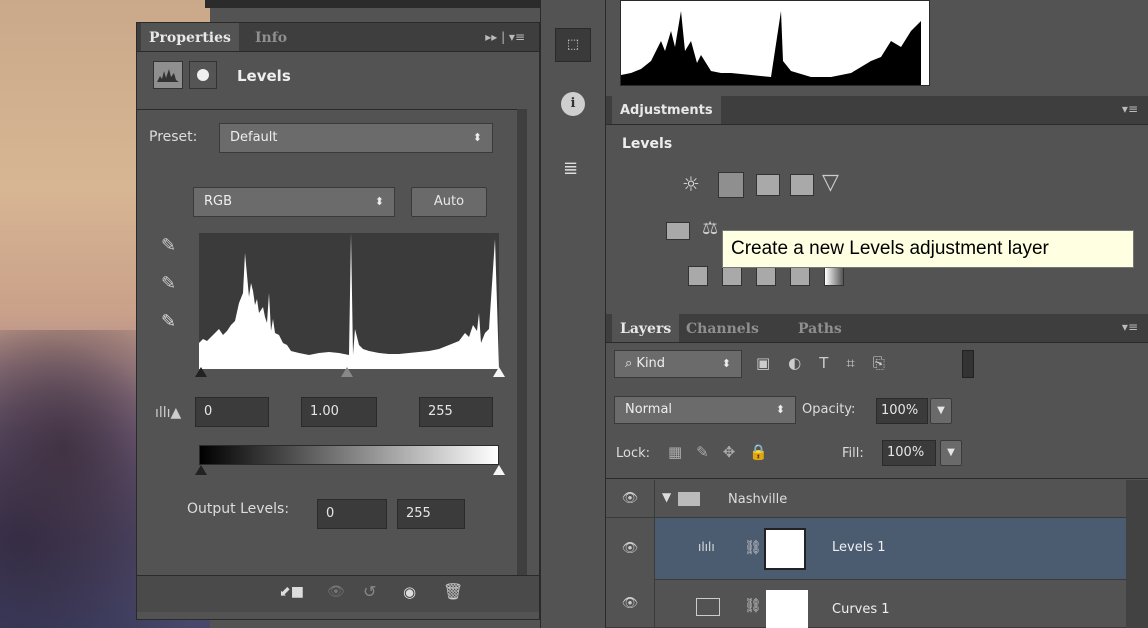 The height and width of the screenshot is (628, 1148). I want to click on histogram, so click(349, 301).